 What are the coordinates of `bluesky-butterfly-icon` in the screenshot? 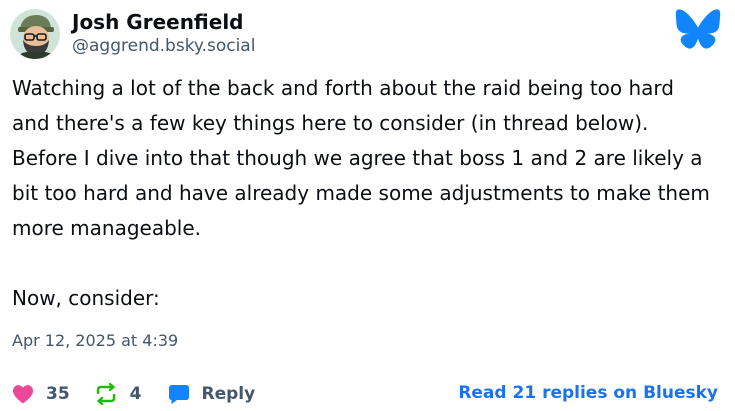 It's located at (698, 29).